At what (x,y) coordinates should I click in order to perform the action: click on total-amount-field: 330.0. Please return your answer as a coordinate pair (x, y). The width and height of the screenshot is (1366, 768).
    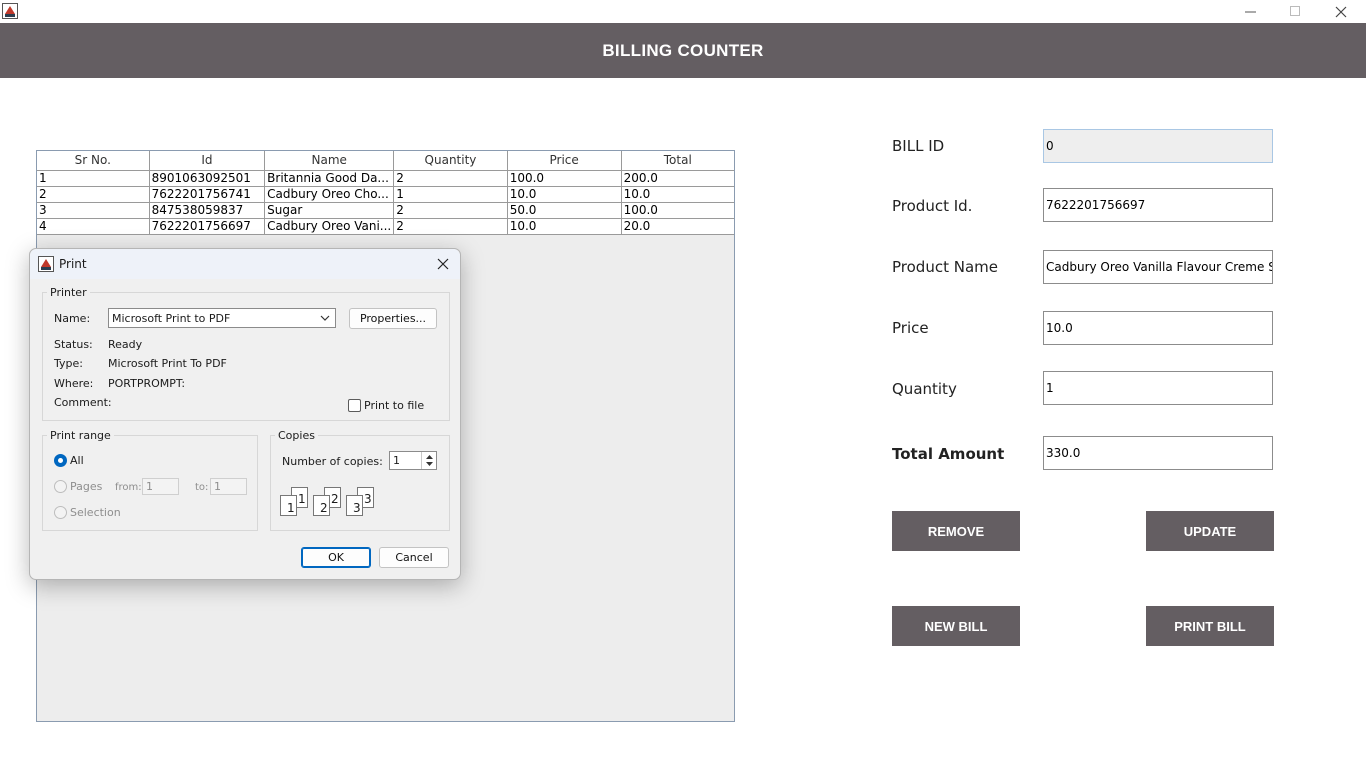
    Looking at the image, I should click on (1158, 453).